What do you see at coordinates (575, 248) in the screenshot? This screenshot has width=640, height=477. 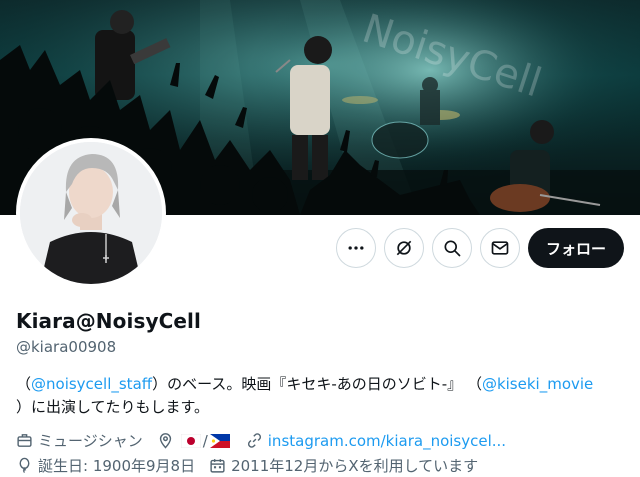 I see `follow-button: フォロー` at bounding box center [575, 248].